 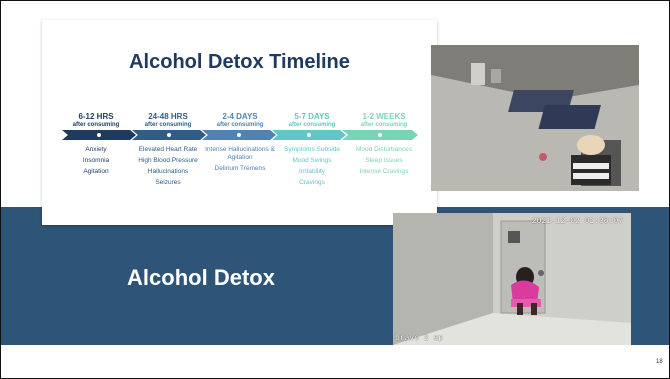 What do you see at coordinates (312, 160) in the screenshot?
I see `symptom: Mood Swings` at bounding box center [312, 160].